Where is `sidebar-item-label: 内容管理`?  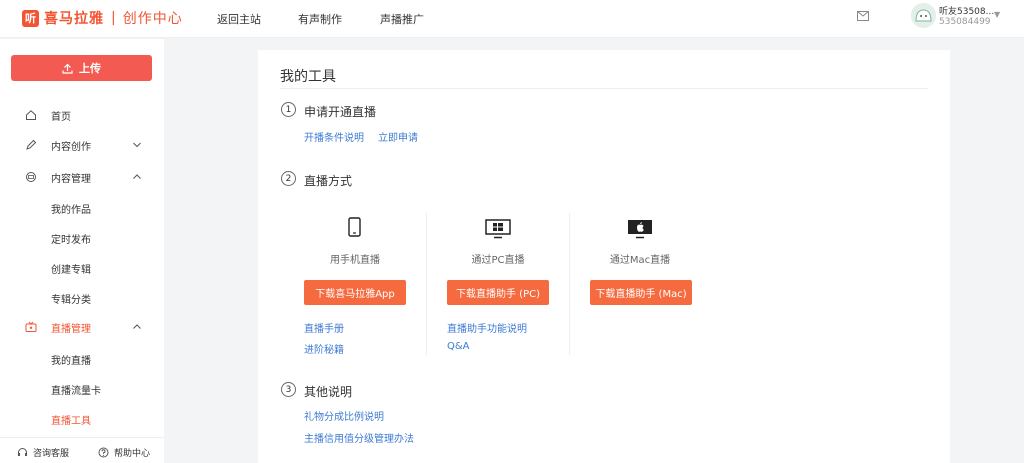
sidebar-item-label: 内容管理 is located at coordinates (71, 179).